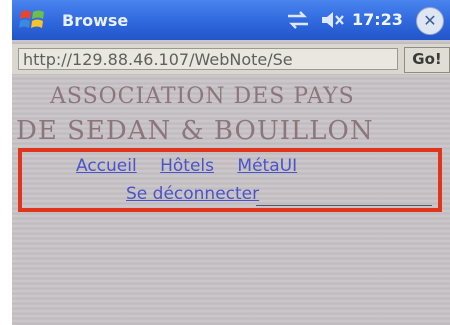 Image resolution: width=450 pixels, height=325 pixels. I want to click on nav-link-accueil: Accueil, so click(106, 166).